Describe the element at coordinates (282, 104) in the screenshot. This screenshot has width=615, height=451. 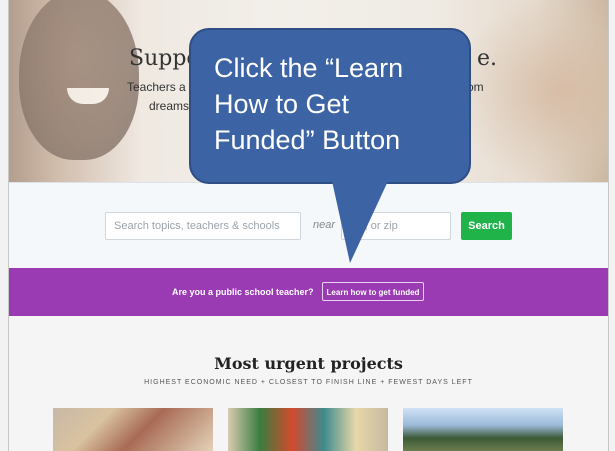
I see `callout-line: How to Get` at that location.